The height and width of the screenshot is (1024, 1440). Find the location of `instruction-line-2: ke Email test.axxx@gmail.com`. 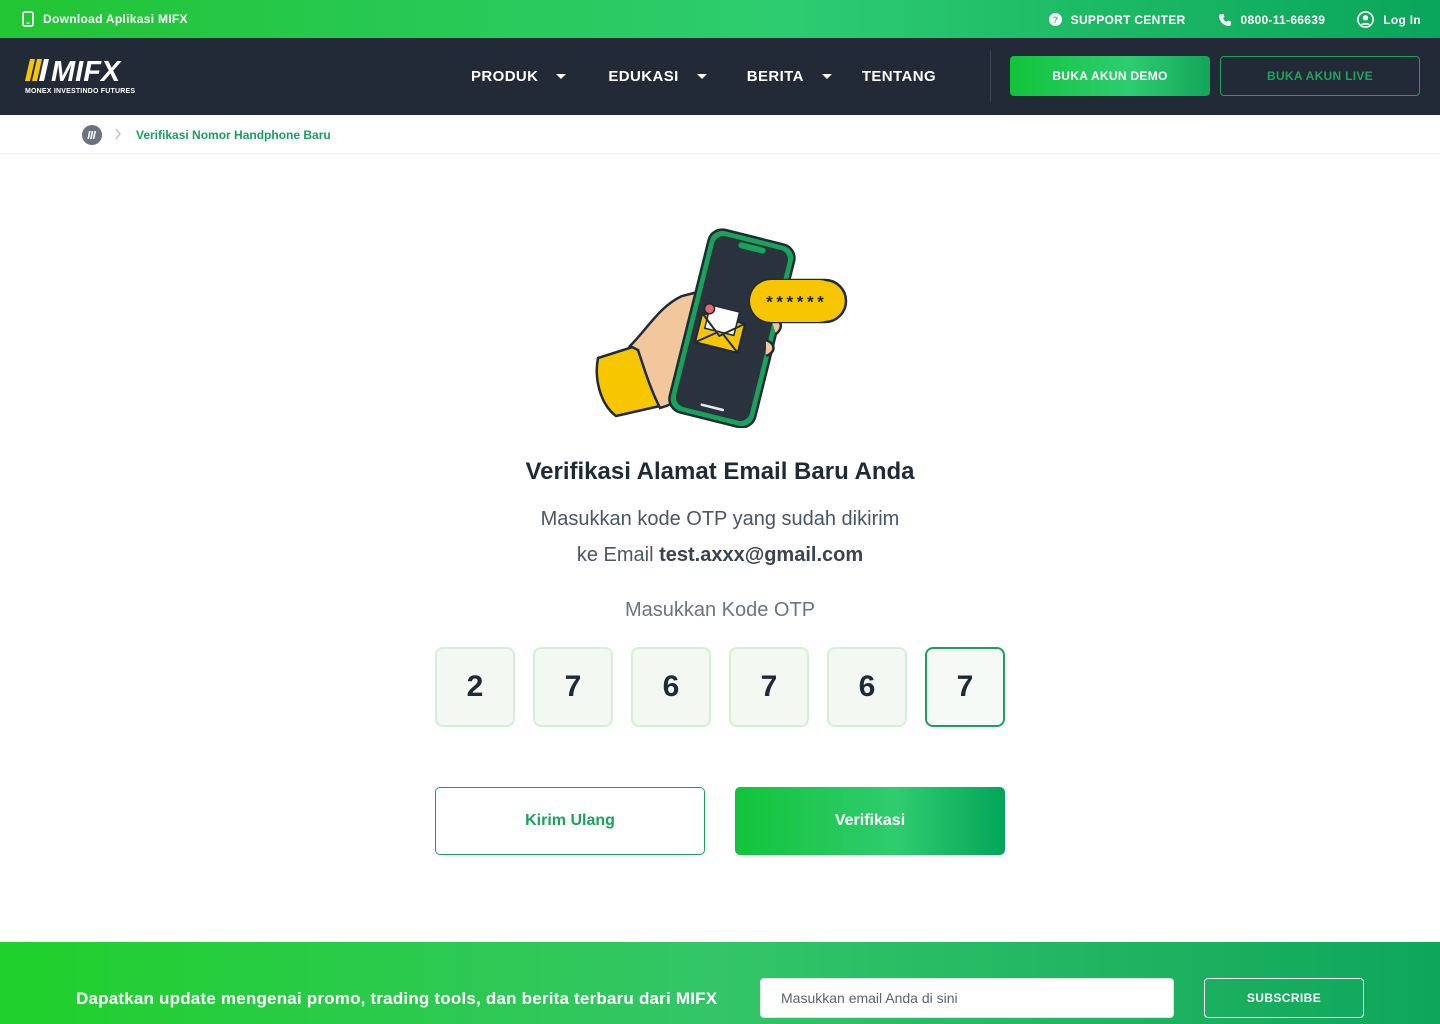

instruction-line-2: ke Email test.axxx@gmail.com is located at coordinates (720, 555).